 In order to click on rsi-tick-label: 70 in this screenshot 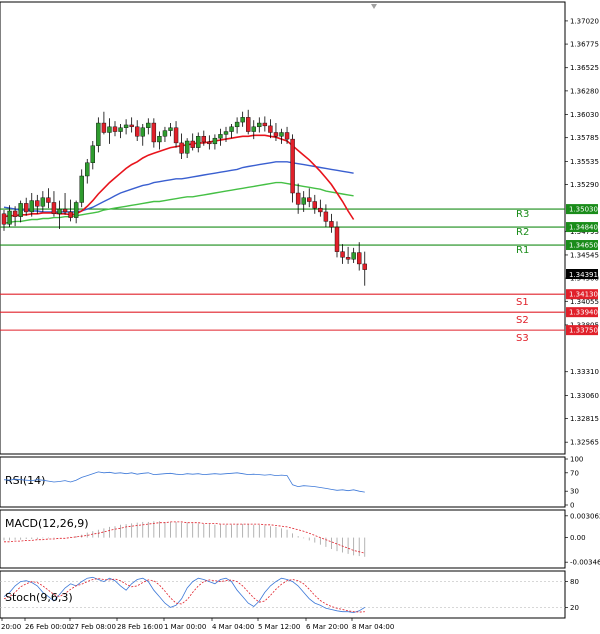, I will do `click(574, 473)`.